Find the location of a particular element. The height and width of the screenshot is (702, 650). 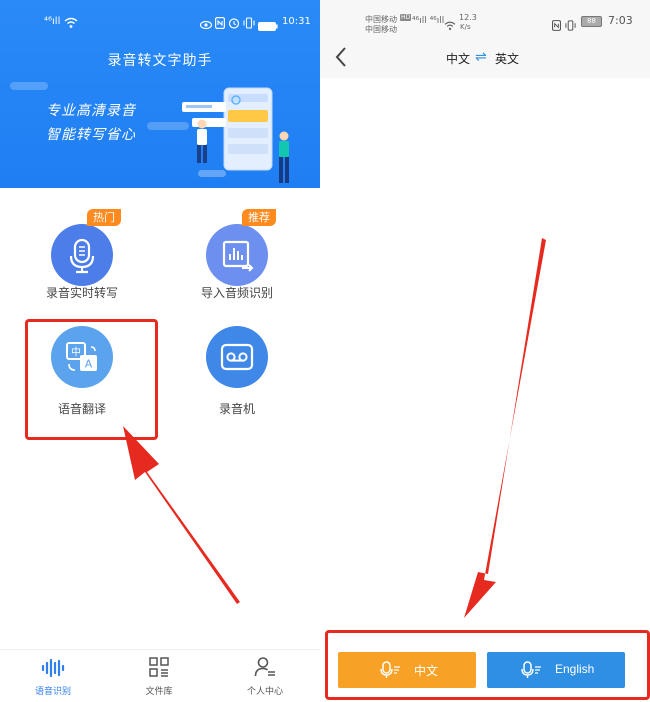

nav-speech-recognition: 语音识别 is located at coordinates (53, 676).